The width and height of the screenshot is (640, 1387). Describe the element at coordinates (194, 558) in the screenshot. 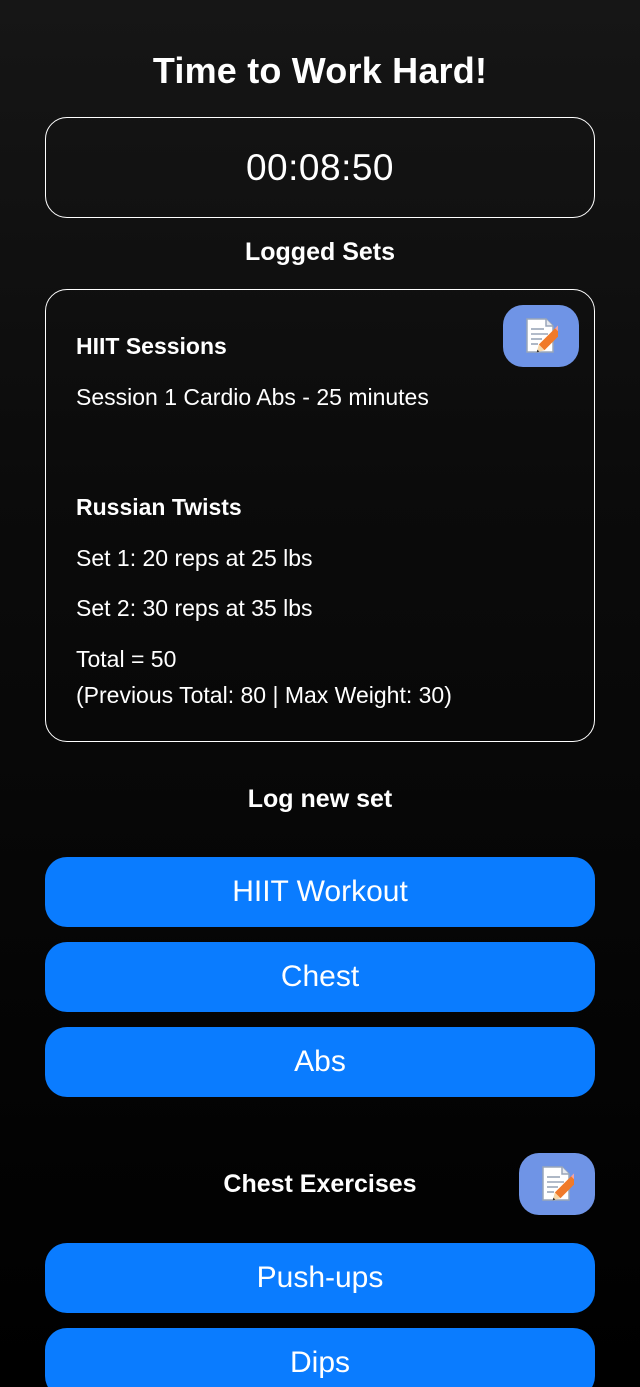

I see `logged-set-1: Set 1: 20 reps at 25 lbs` at that location.